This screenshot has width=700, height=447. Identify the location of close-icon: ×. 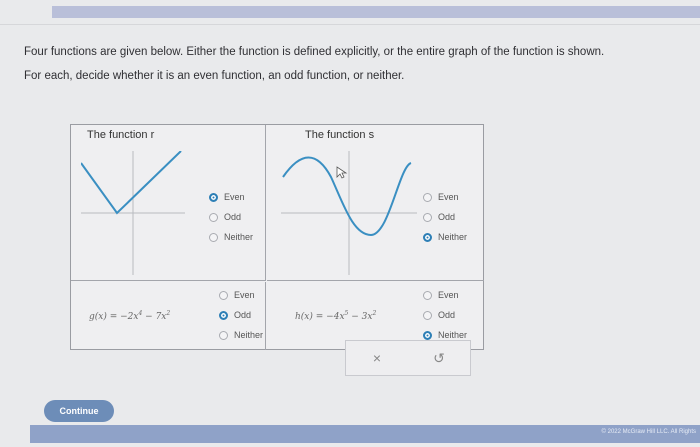
(377, 358).